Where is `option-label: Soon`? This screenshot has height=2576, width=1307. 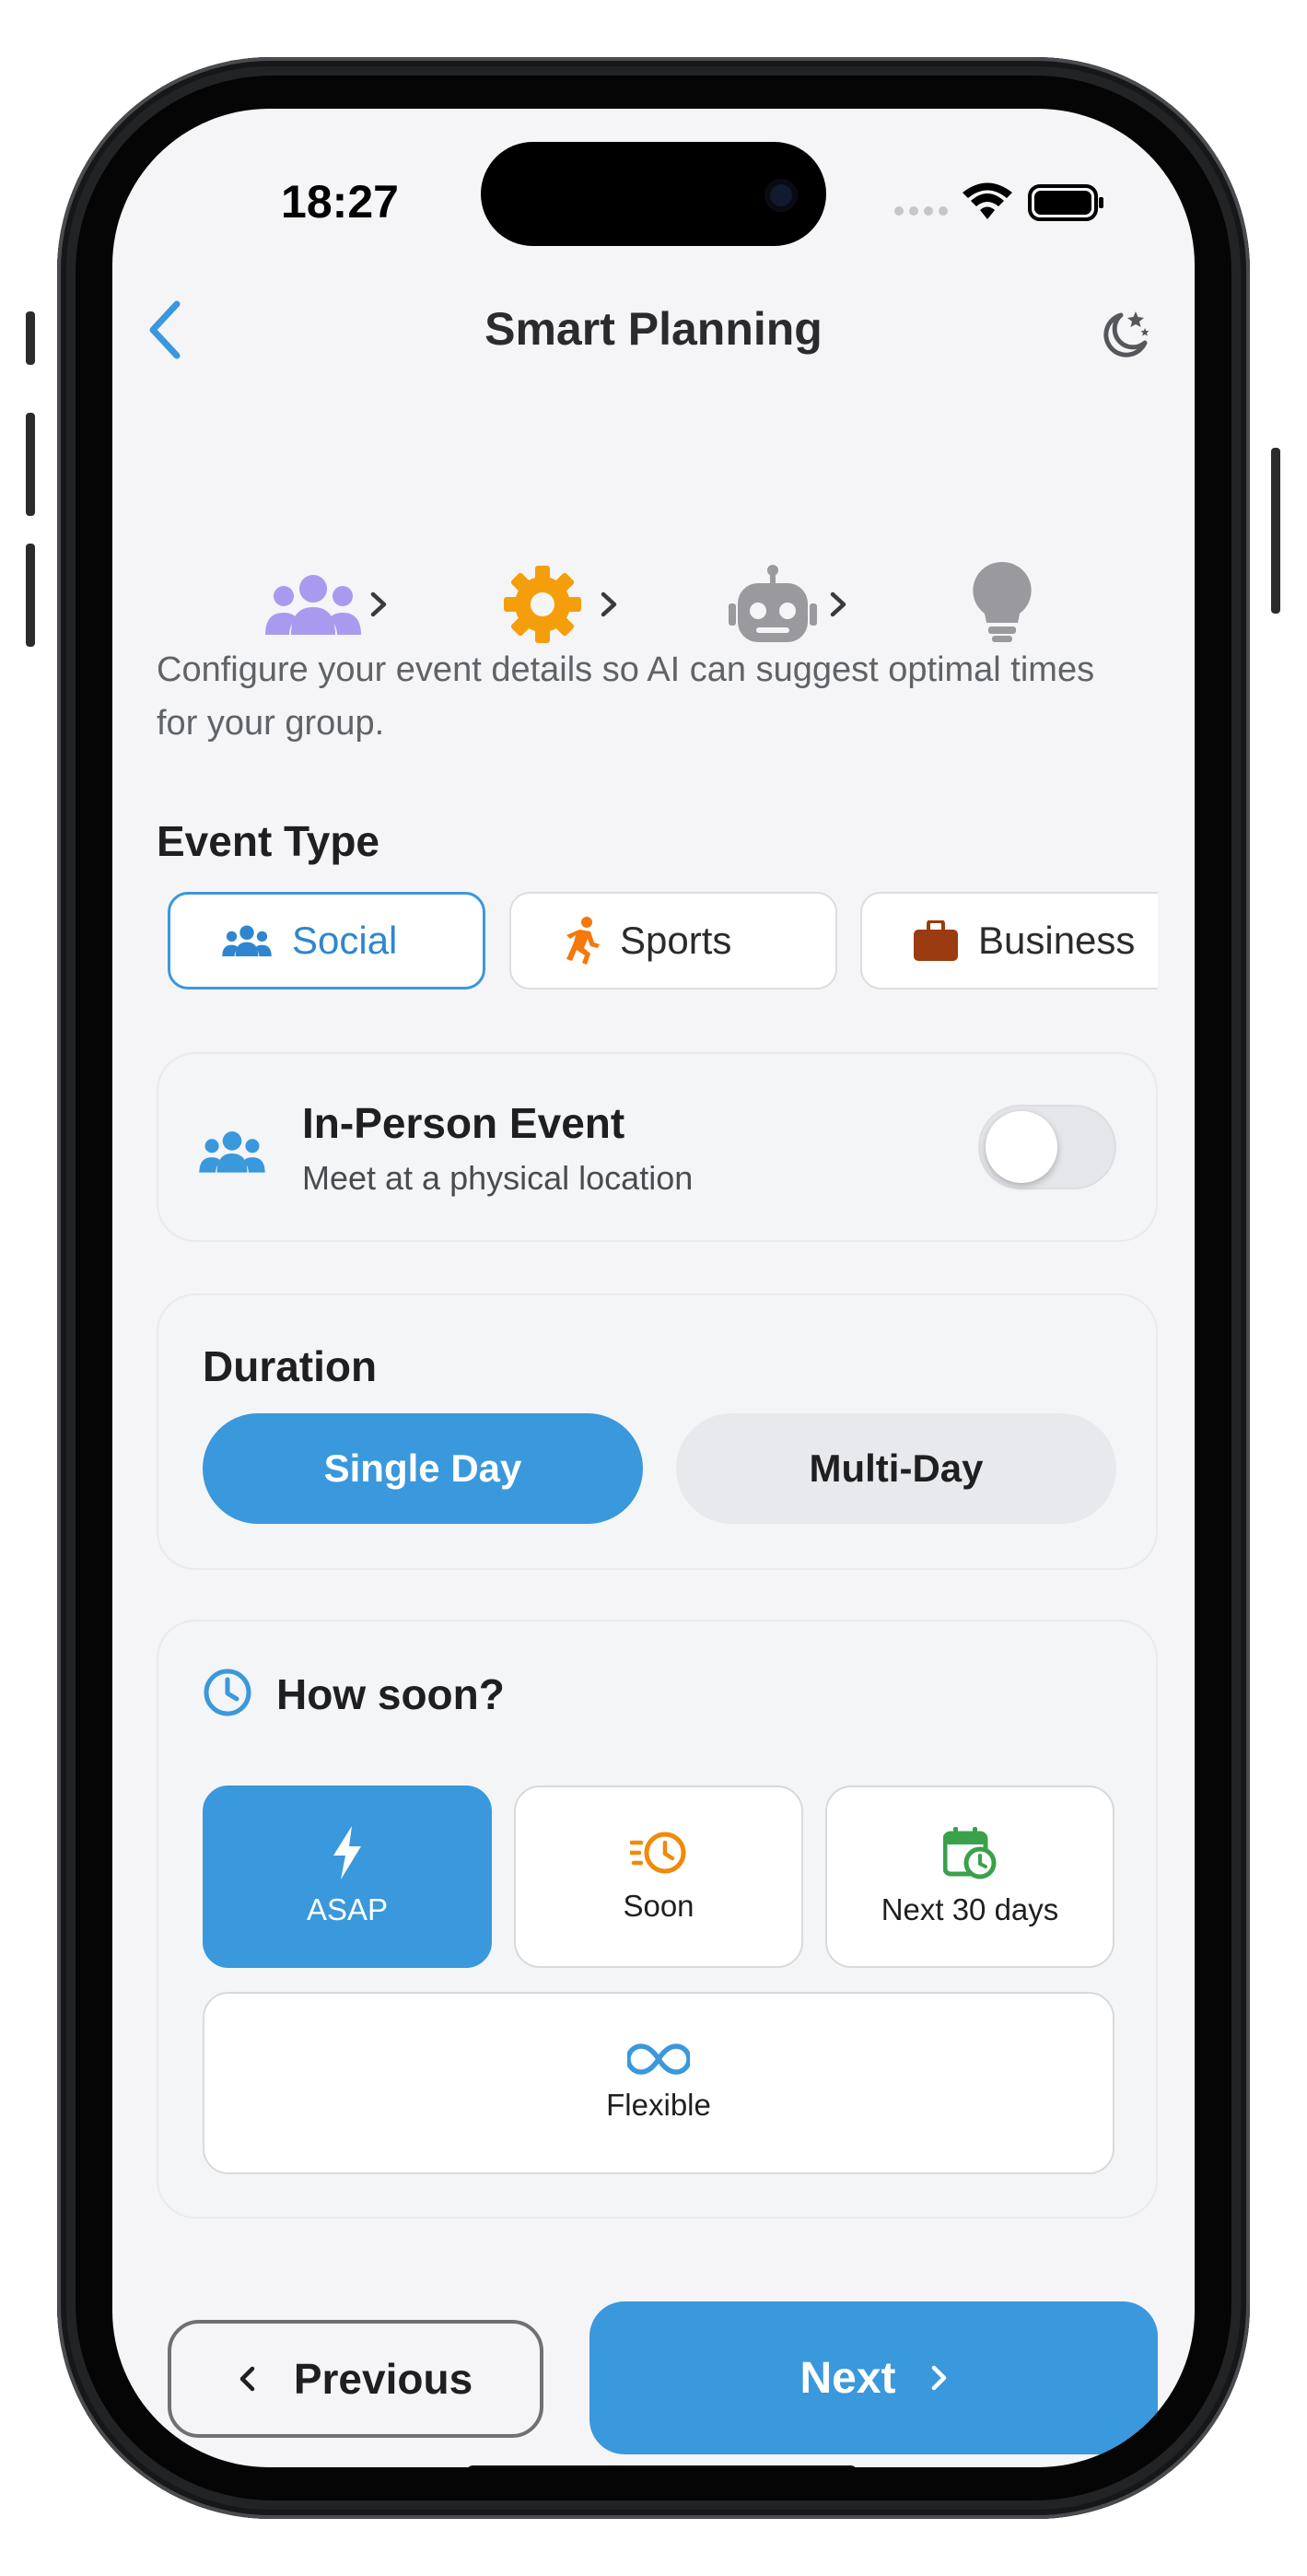 option-label: Soon is located at coordinates (659, 1906).